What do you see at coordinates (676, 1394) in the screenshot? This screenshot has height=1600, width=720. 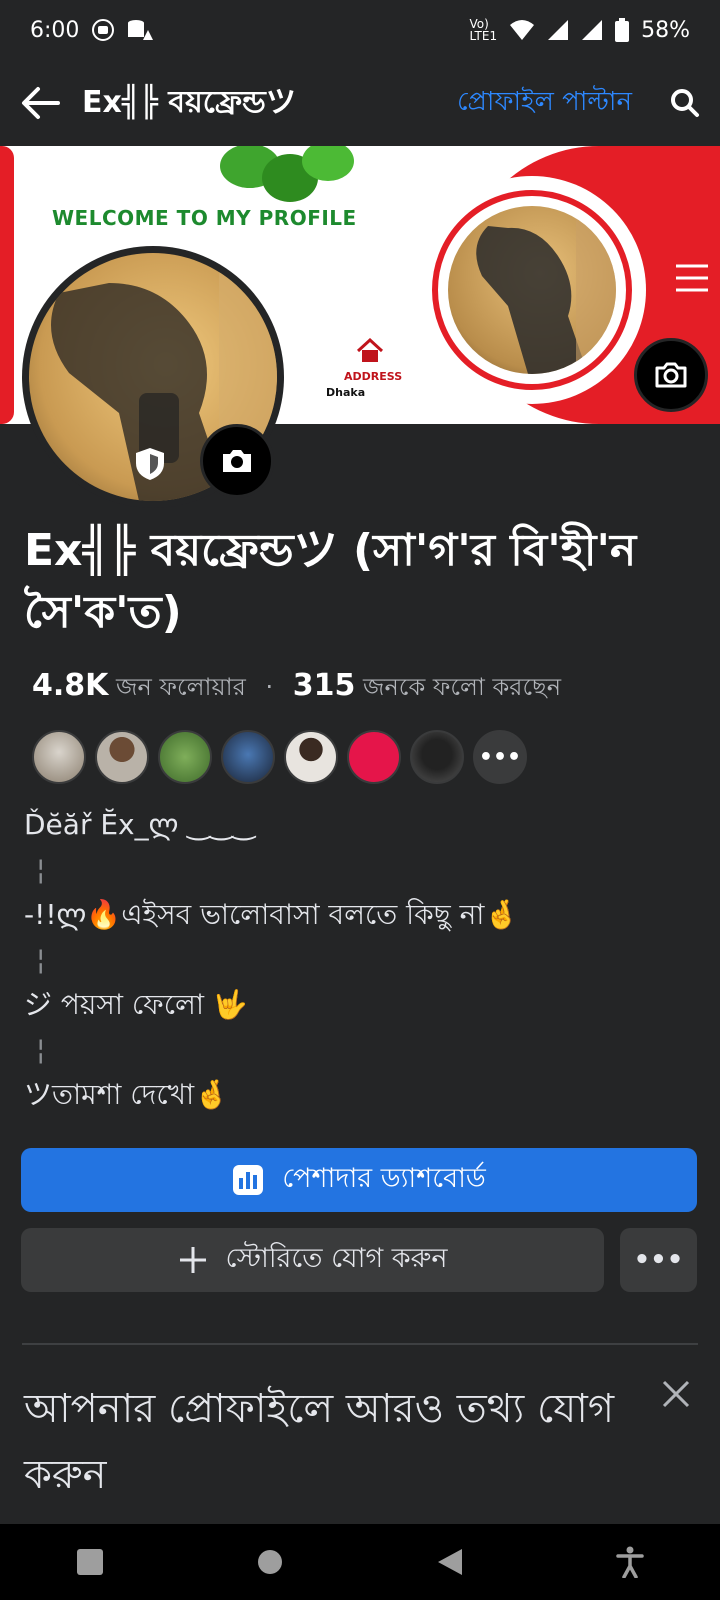 I see `close-icon` at bounding box center [676, 1394].